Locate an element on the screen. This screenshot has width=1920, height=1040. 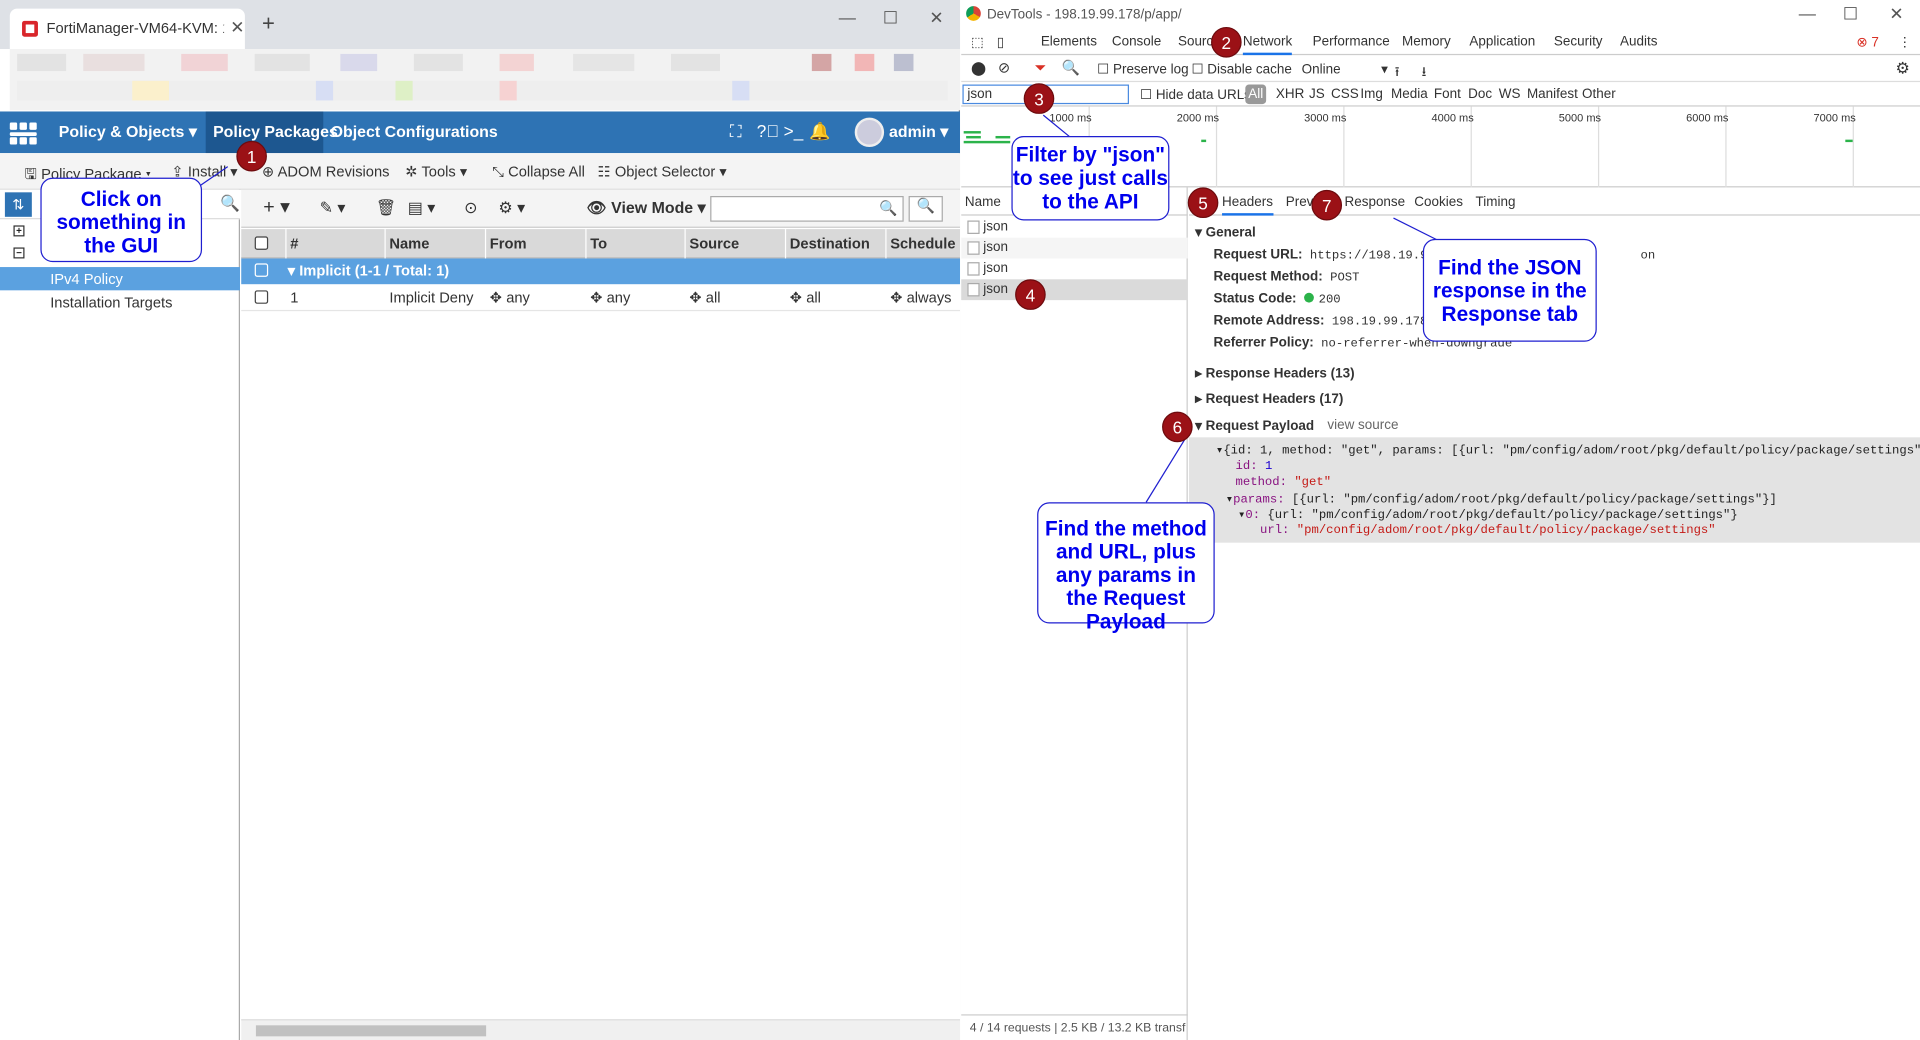
callout-click-gui: Click on something in the GUI is located at coordinates (121, 220).